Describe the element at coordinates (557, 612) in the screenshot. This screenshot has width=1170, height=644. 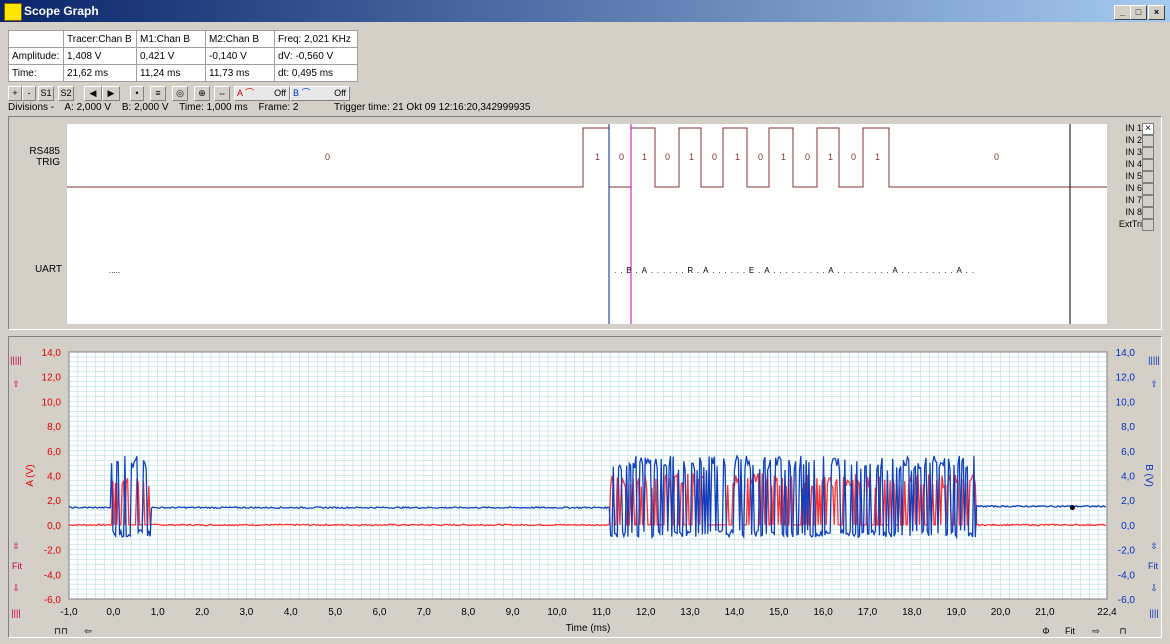
I see `x-tick-label: 10,0` at that location.